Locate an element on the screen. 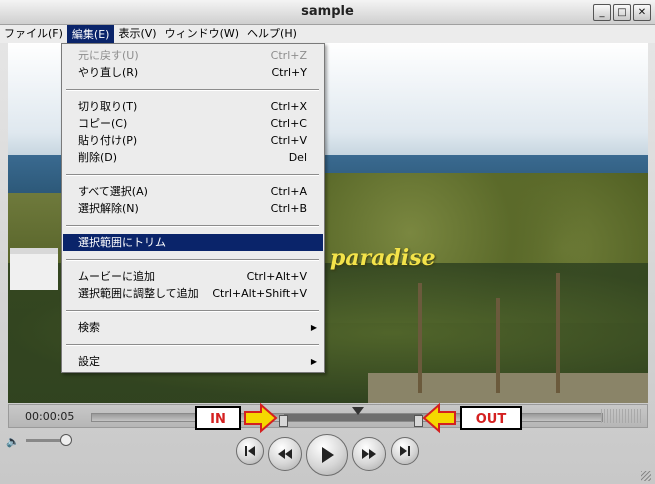 This screenshot has width=655, height=484. selection-range is located at coordinates (353, 417).